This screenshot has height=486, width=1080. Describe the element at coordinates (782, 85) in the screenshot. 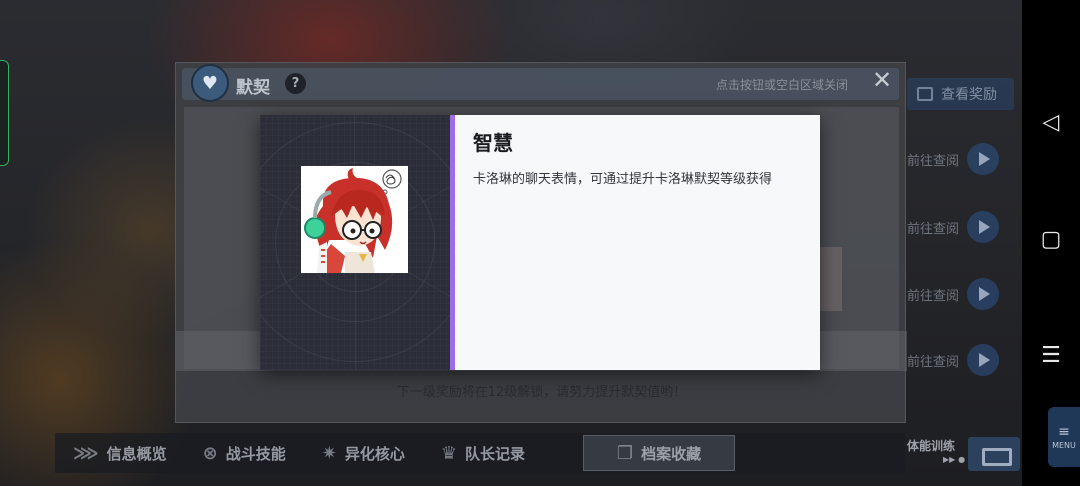

I see `close-hint: 点击按钮或空白区域关闭` at that location.